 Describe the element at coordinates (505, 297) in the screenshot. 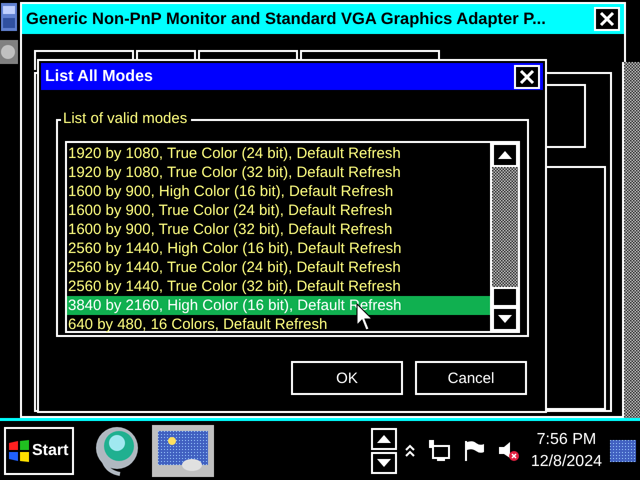

I see `scroll-thumb` at that location.